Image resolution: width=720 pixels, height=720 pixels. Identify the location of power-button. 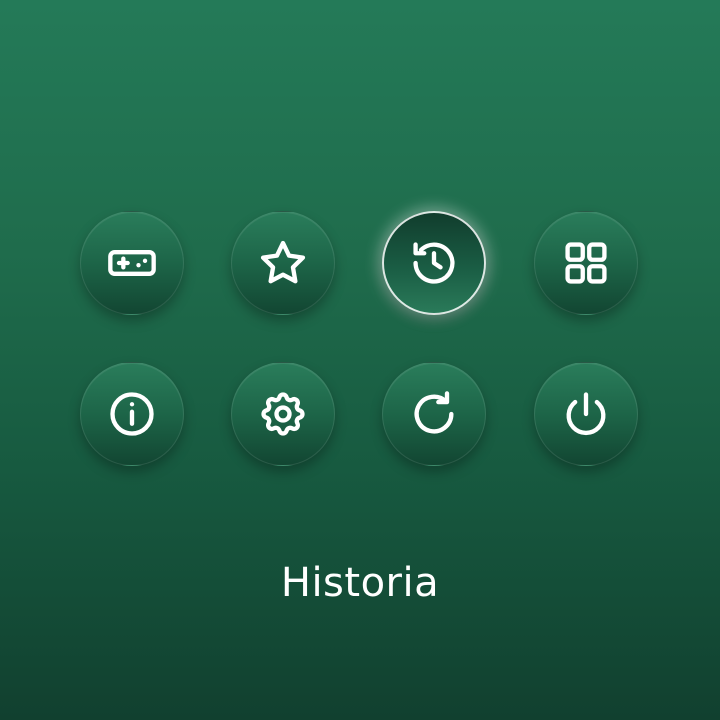
(586, 414).